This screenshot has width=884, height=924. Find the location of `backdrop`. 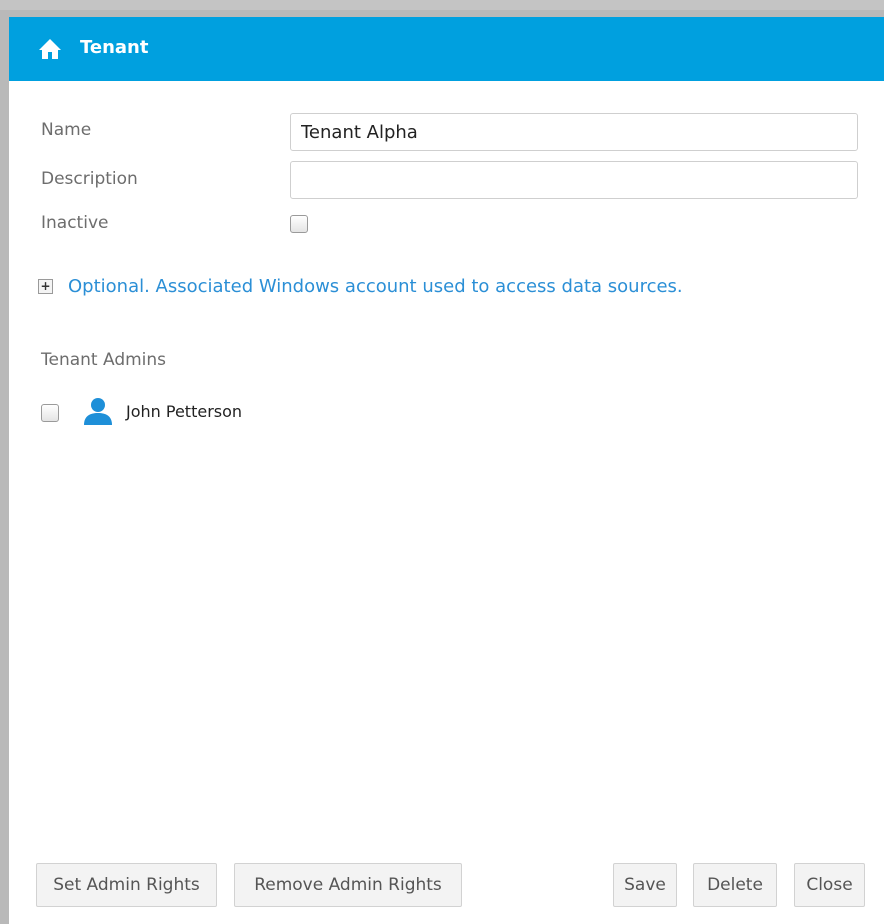

backdrop is located at coordinates (442, 5).